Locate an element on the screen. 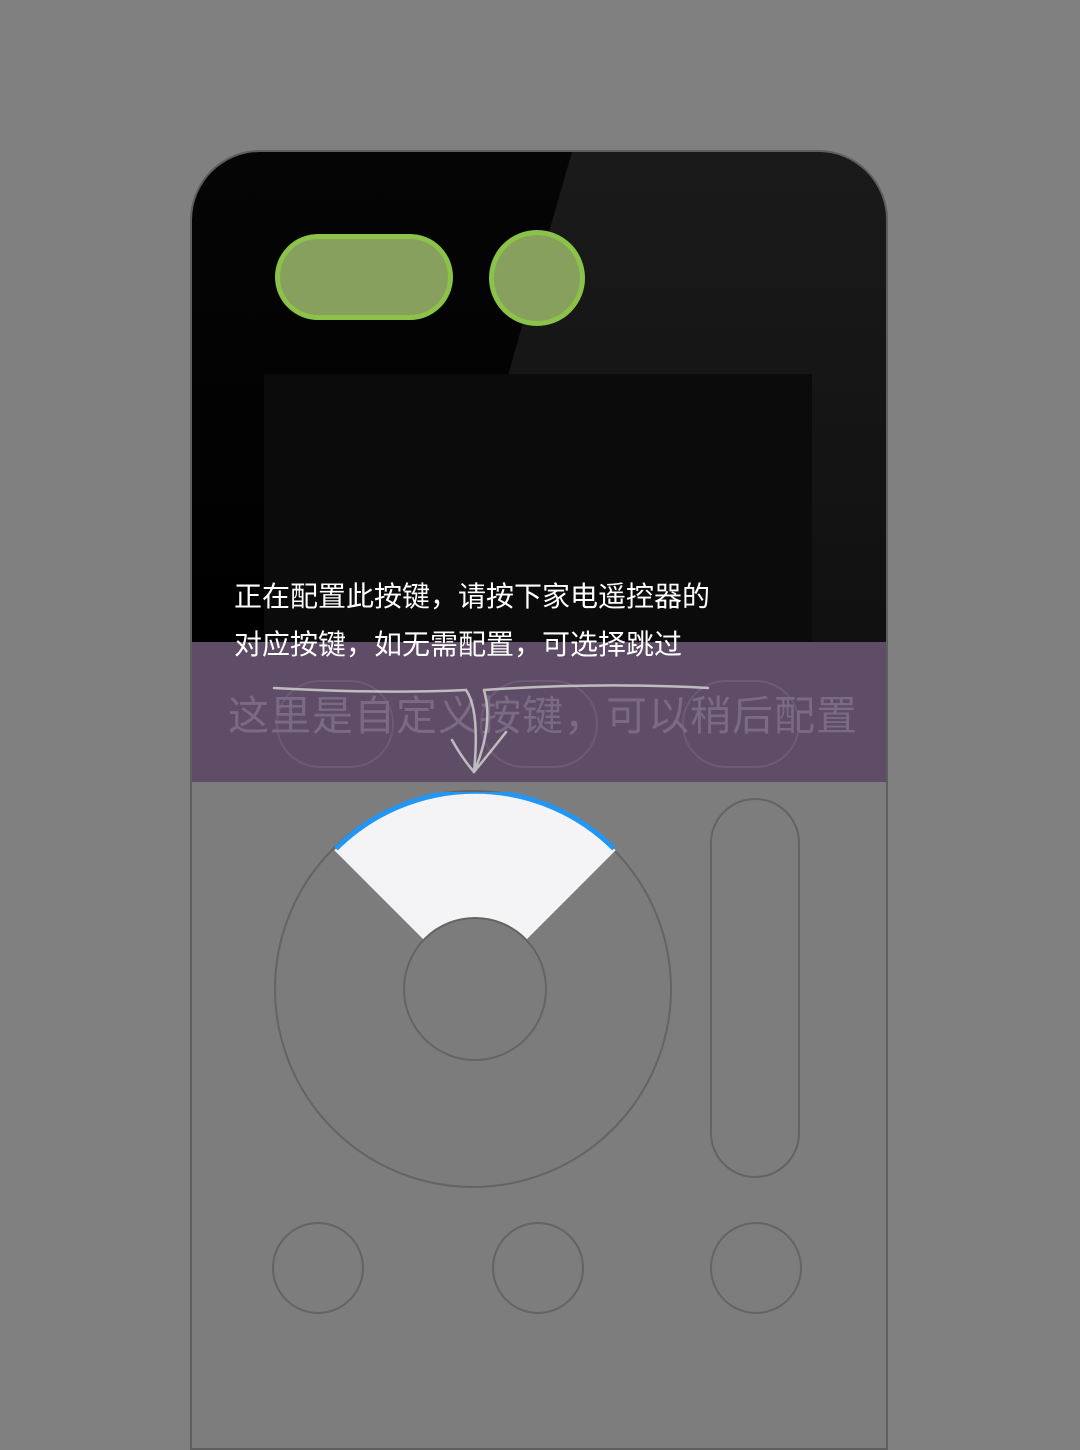 This screenshot has width=1080, height=1450. bottom-button-middle is located at coordinates (538, 1268).